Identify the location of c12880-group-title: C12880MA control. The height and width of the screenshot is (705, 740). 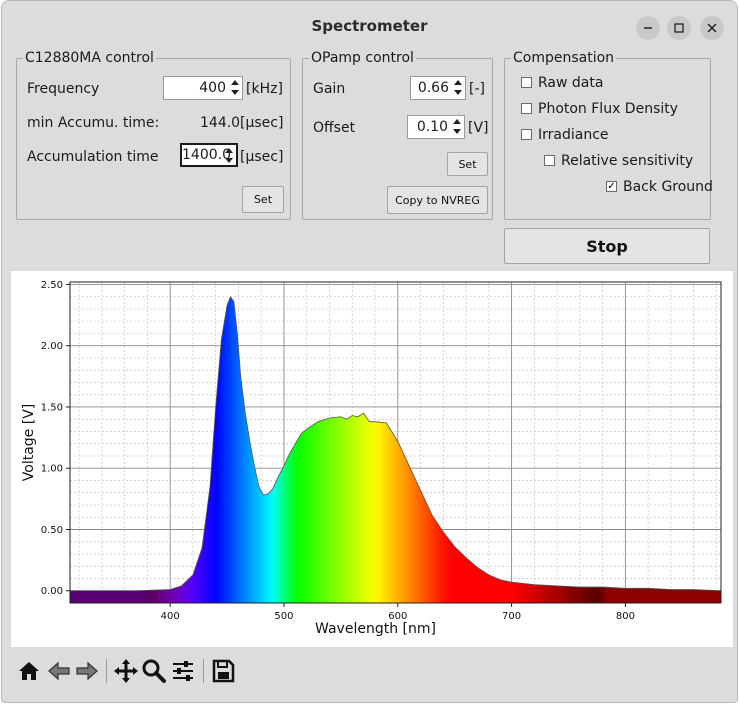
(89, 58).